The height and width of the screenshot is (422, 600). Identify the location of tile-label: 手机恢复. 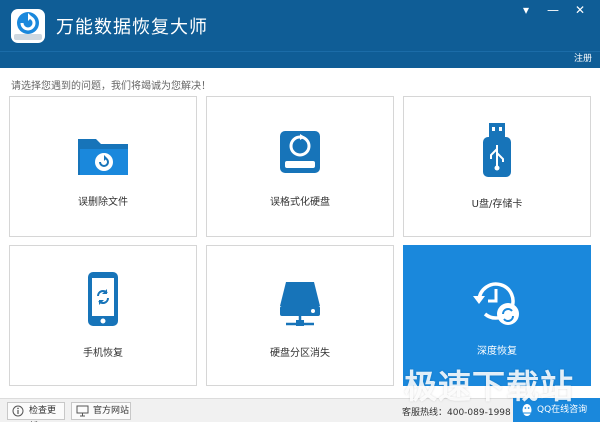
(103, 353).